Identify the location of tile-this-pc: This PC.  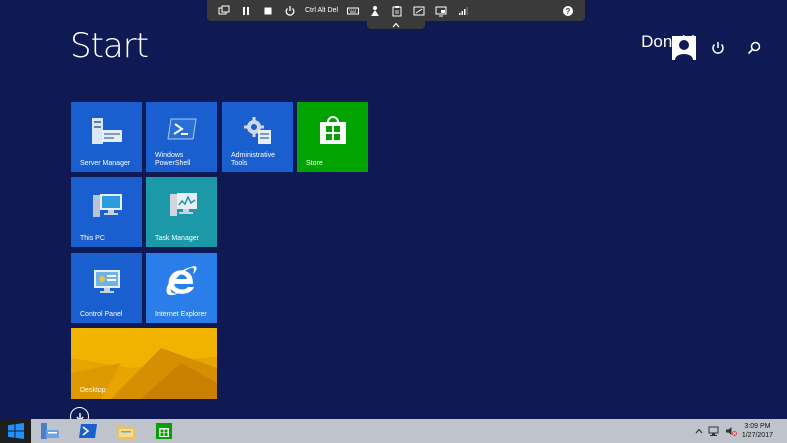
(106, 212).